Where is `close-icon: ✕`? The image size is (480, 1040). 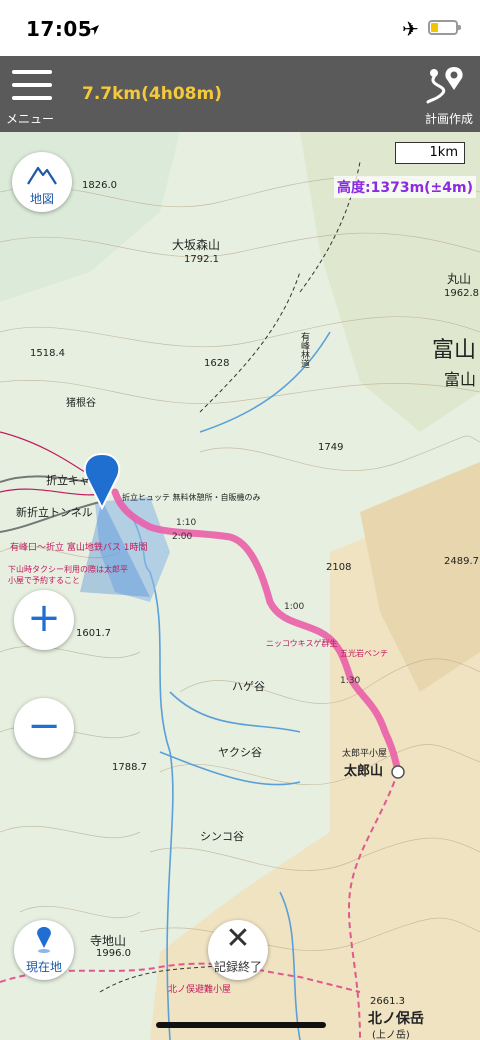 close-icon: ✕ is located at coordinates (238, 938).